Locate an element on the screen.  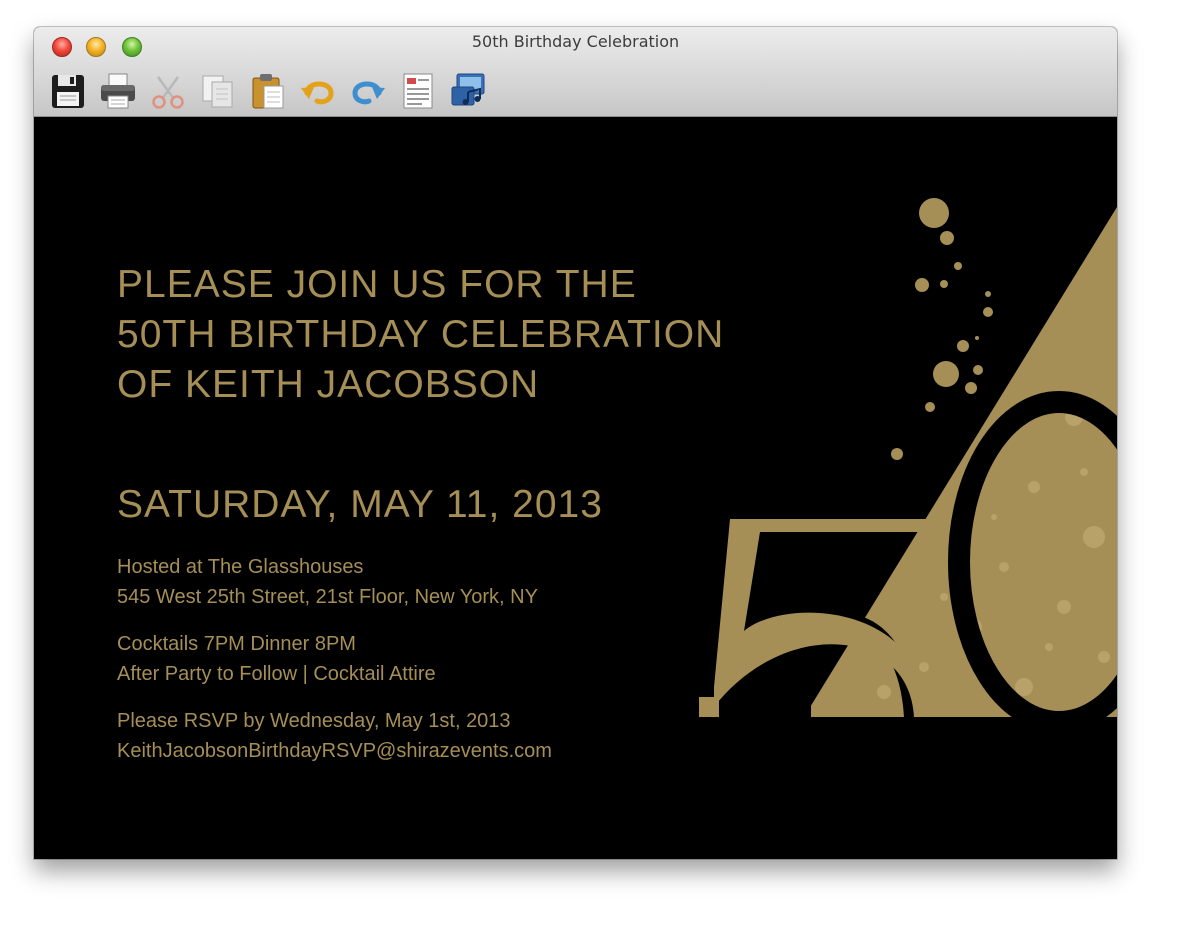
clipboard-icon is located at coordinates (268, 91).